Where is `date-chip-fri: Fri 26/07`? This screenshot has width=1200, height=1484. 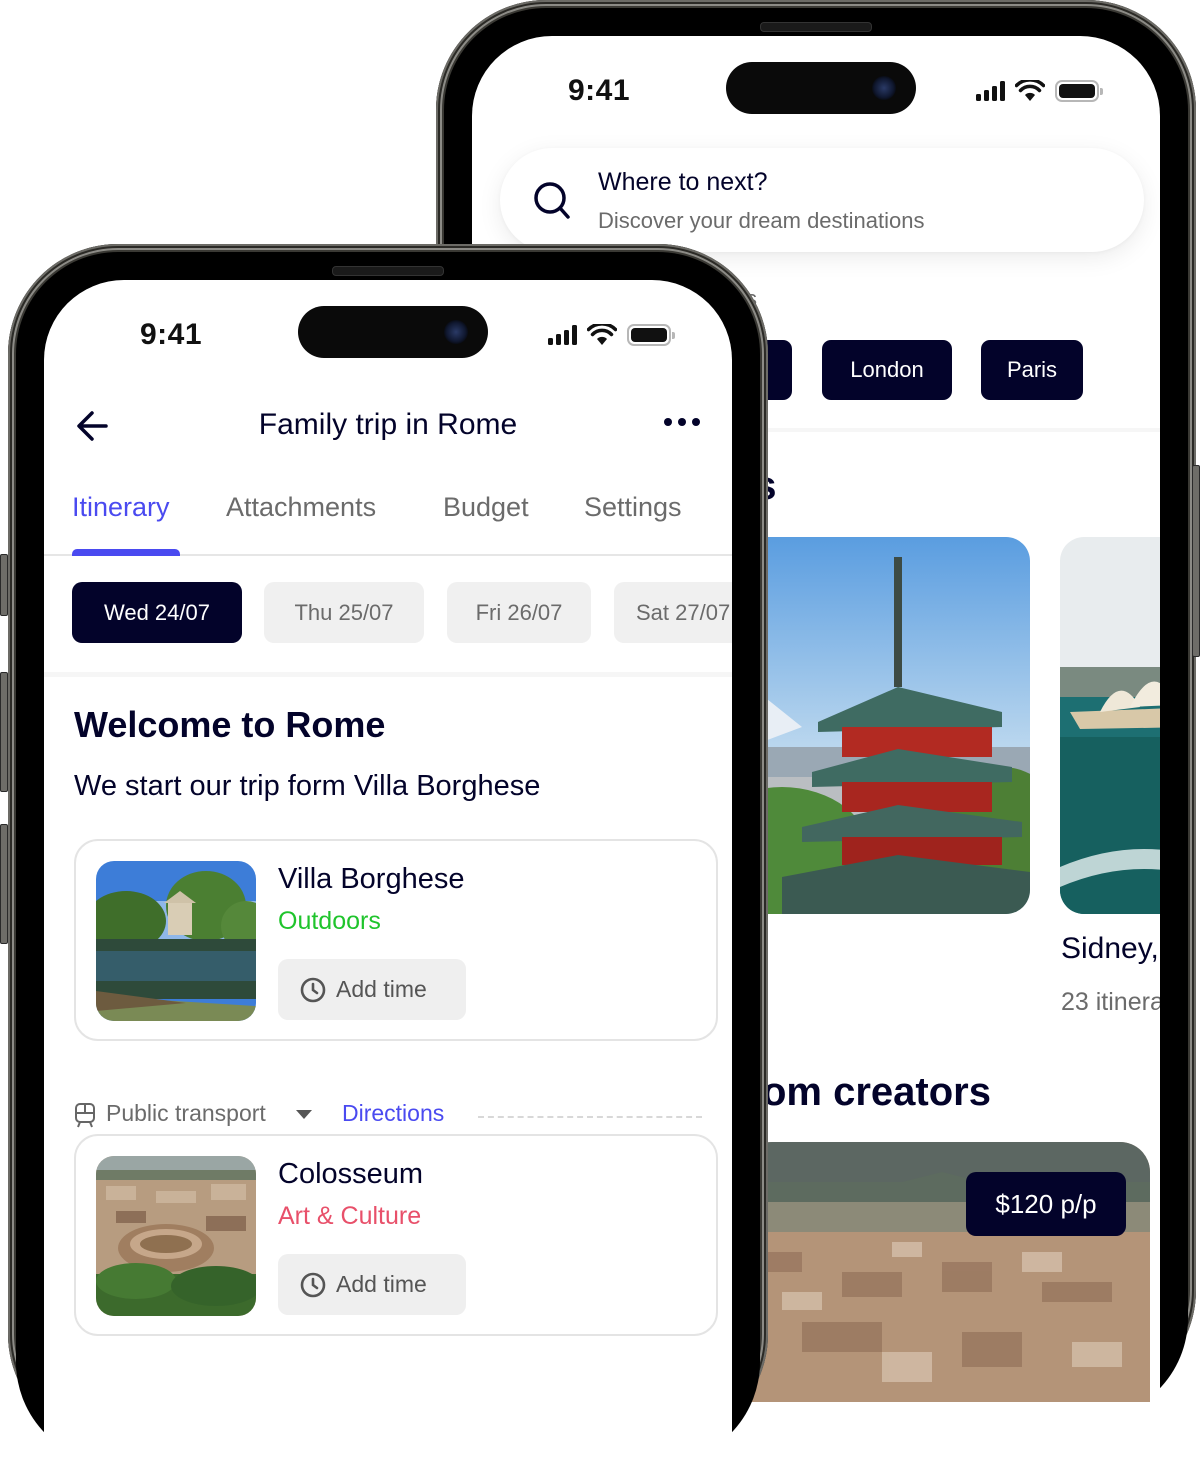
date-chip-fri: Fri 26/07 is located at coordinates (519, 612).